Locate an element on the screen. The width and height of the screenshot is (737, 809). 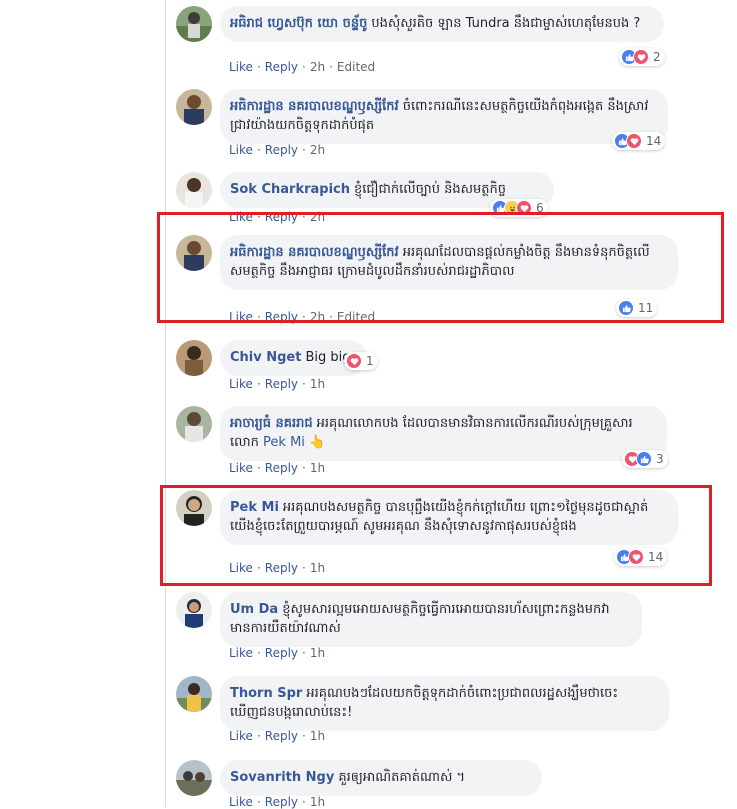
reaction-count: 1 is located at coordinates (370, 361).